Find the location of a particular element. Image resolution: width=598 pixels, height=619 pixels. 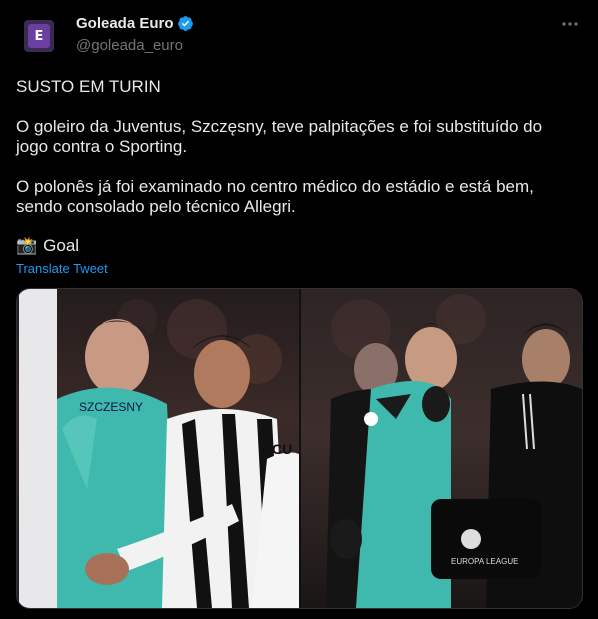

handle: @goleada_euro is located at coordinates (129, 45).